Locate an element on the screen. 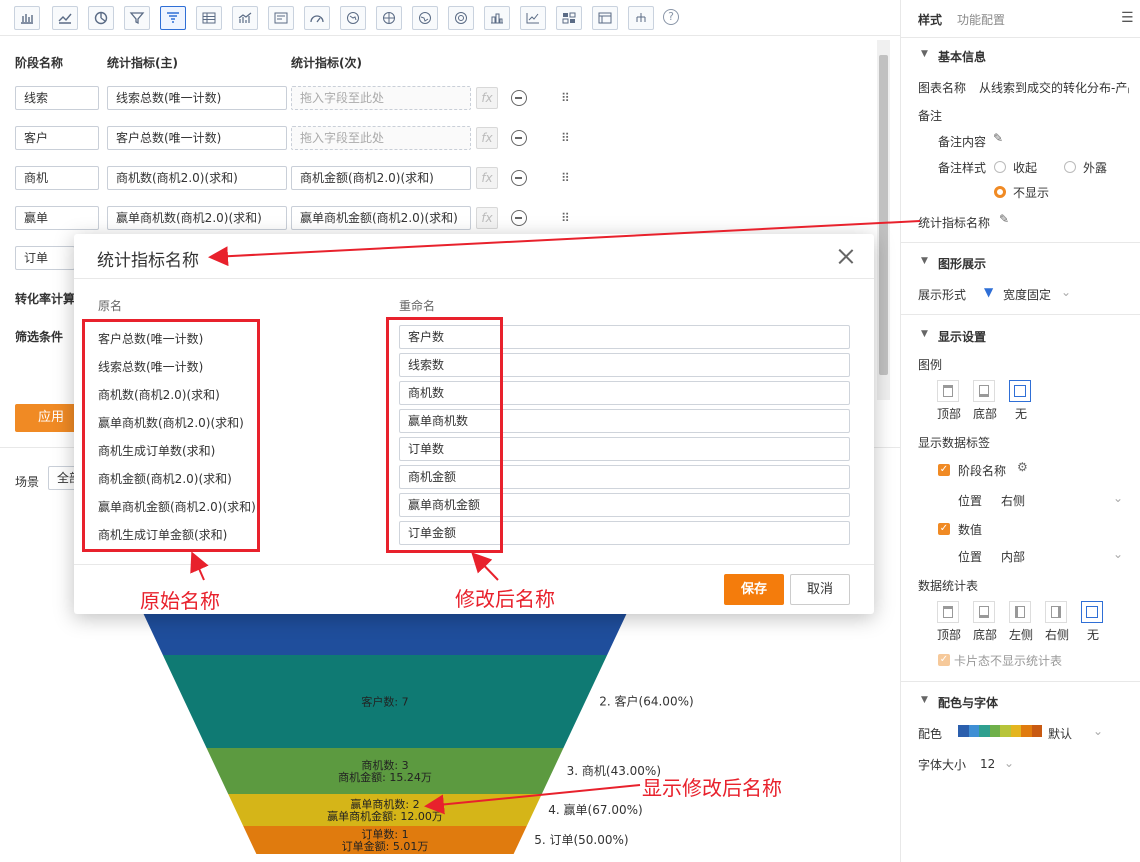 Image resolution: width=1140 pixels, height=862 pixels. color-label: 配色 is located at coordinates (930, 734).